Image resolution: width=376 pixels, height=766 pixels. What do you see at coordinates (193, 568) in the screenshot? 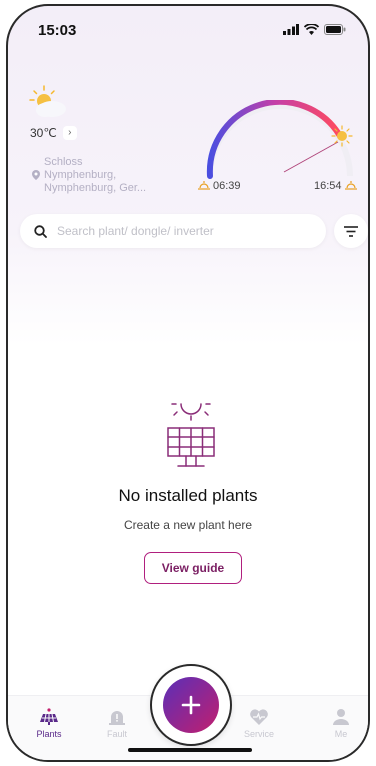
I see `view-guide-button: View guide` at bounding box center [193, 568].